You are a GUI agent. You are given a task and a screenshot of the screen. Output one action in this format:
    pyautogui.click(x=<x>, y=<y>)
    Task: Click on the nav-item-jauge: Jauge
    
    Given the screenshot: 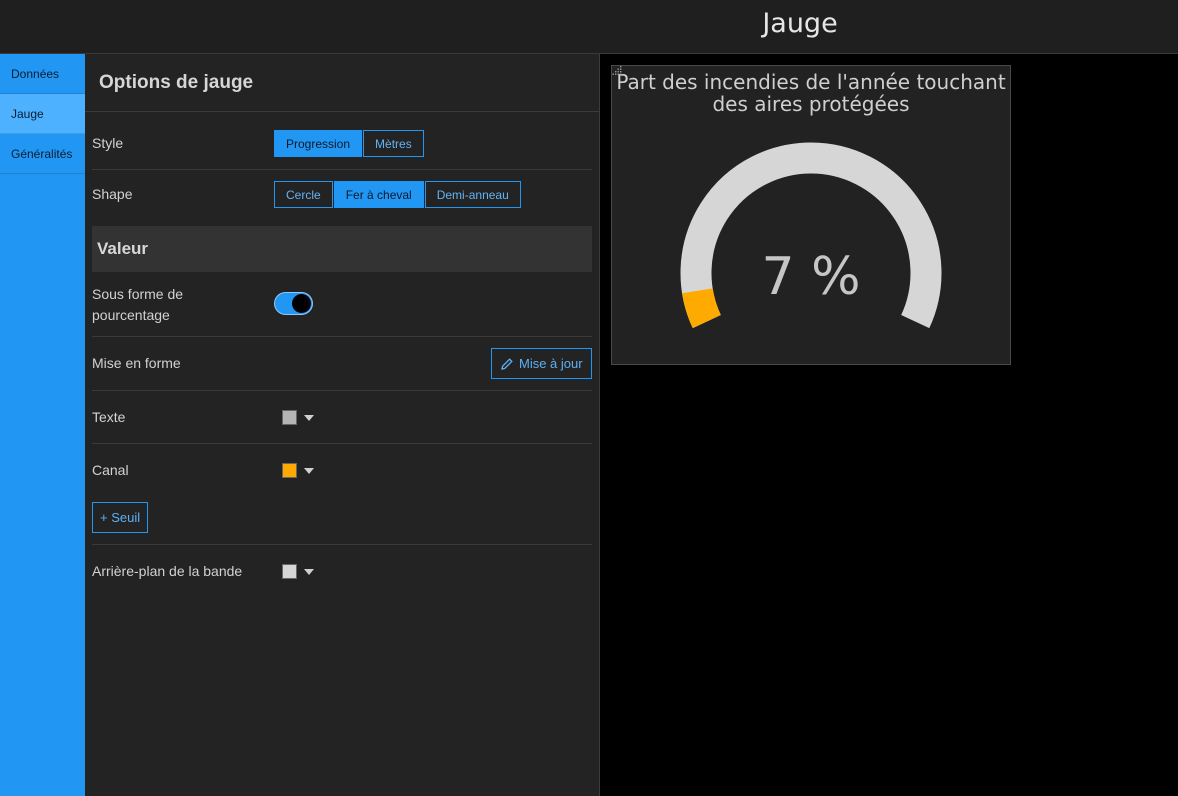 What is the action you would take?
    pyautogui.click(x=42, y=114)
    